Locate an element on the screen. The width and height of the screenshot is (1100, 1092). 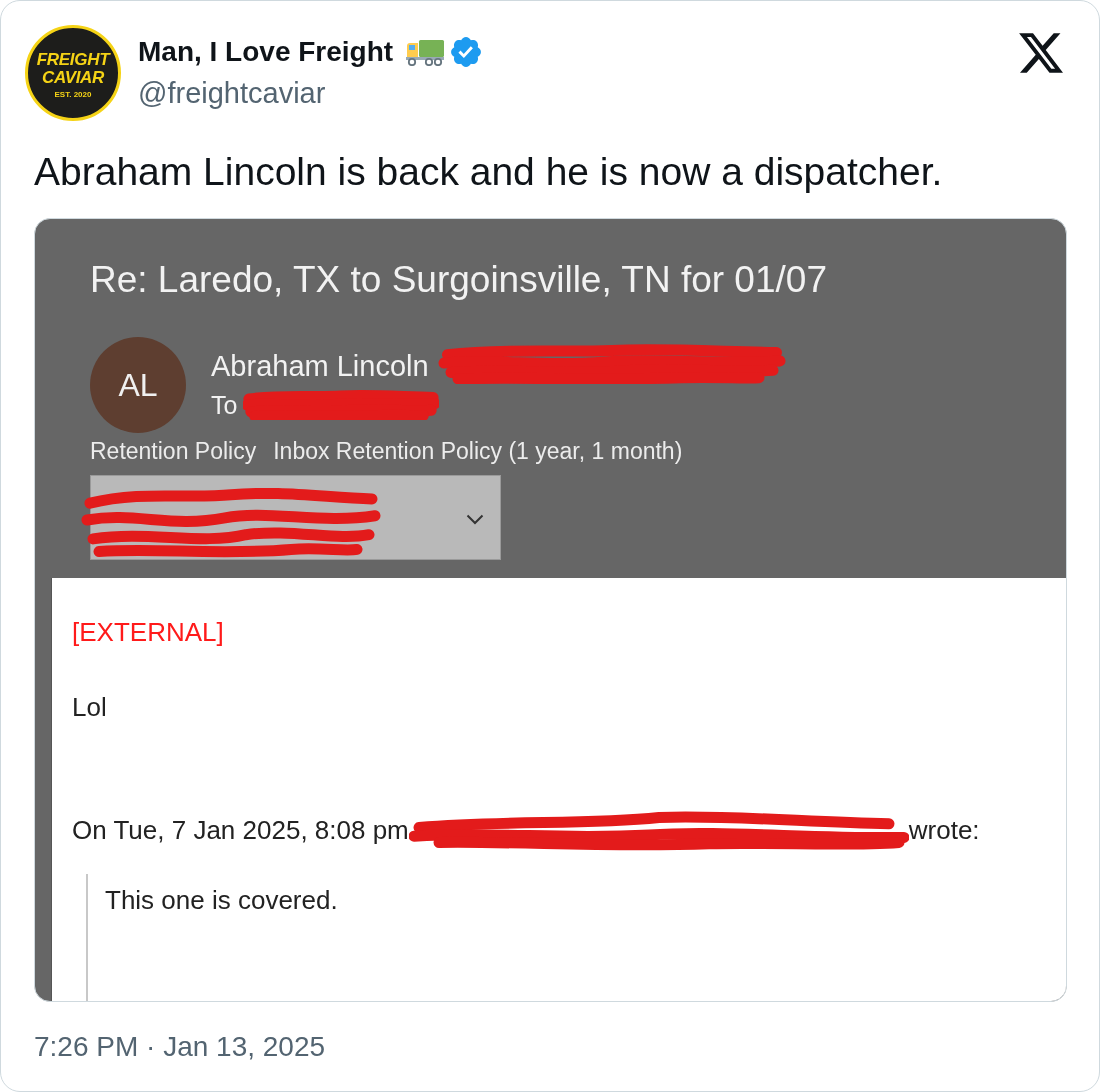
sender-name: Abraham Lincoln is located at coordinates (320, 366).